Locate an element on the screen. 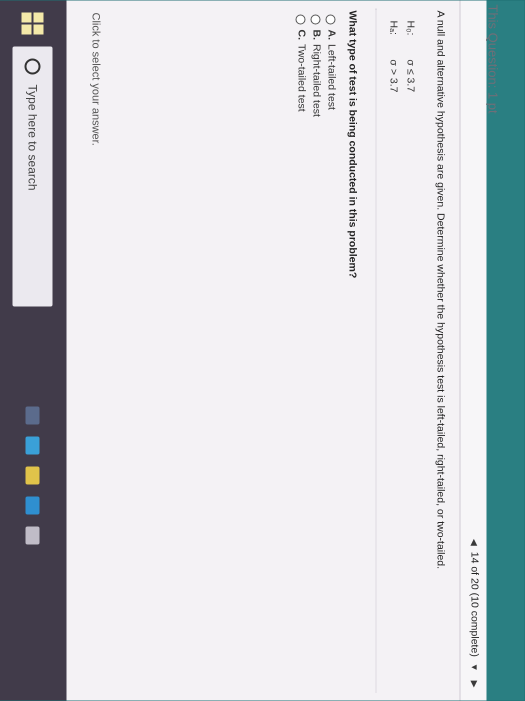  alternative-hypothesis: Hₐ: σ > 3.7 is located at coordinates (393, 57).